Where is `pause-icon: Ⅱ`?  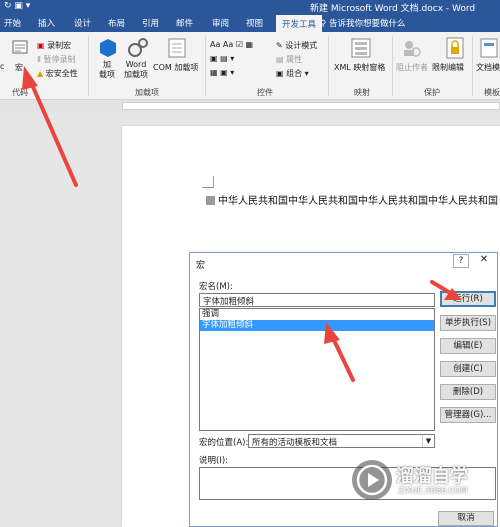 pause-icon: Ⅱ is located at coordinates (39, 59).